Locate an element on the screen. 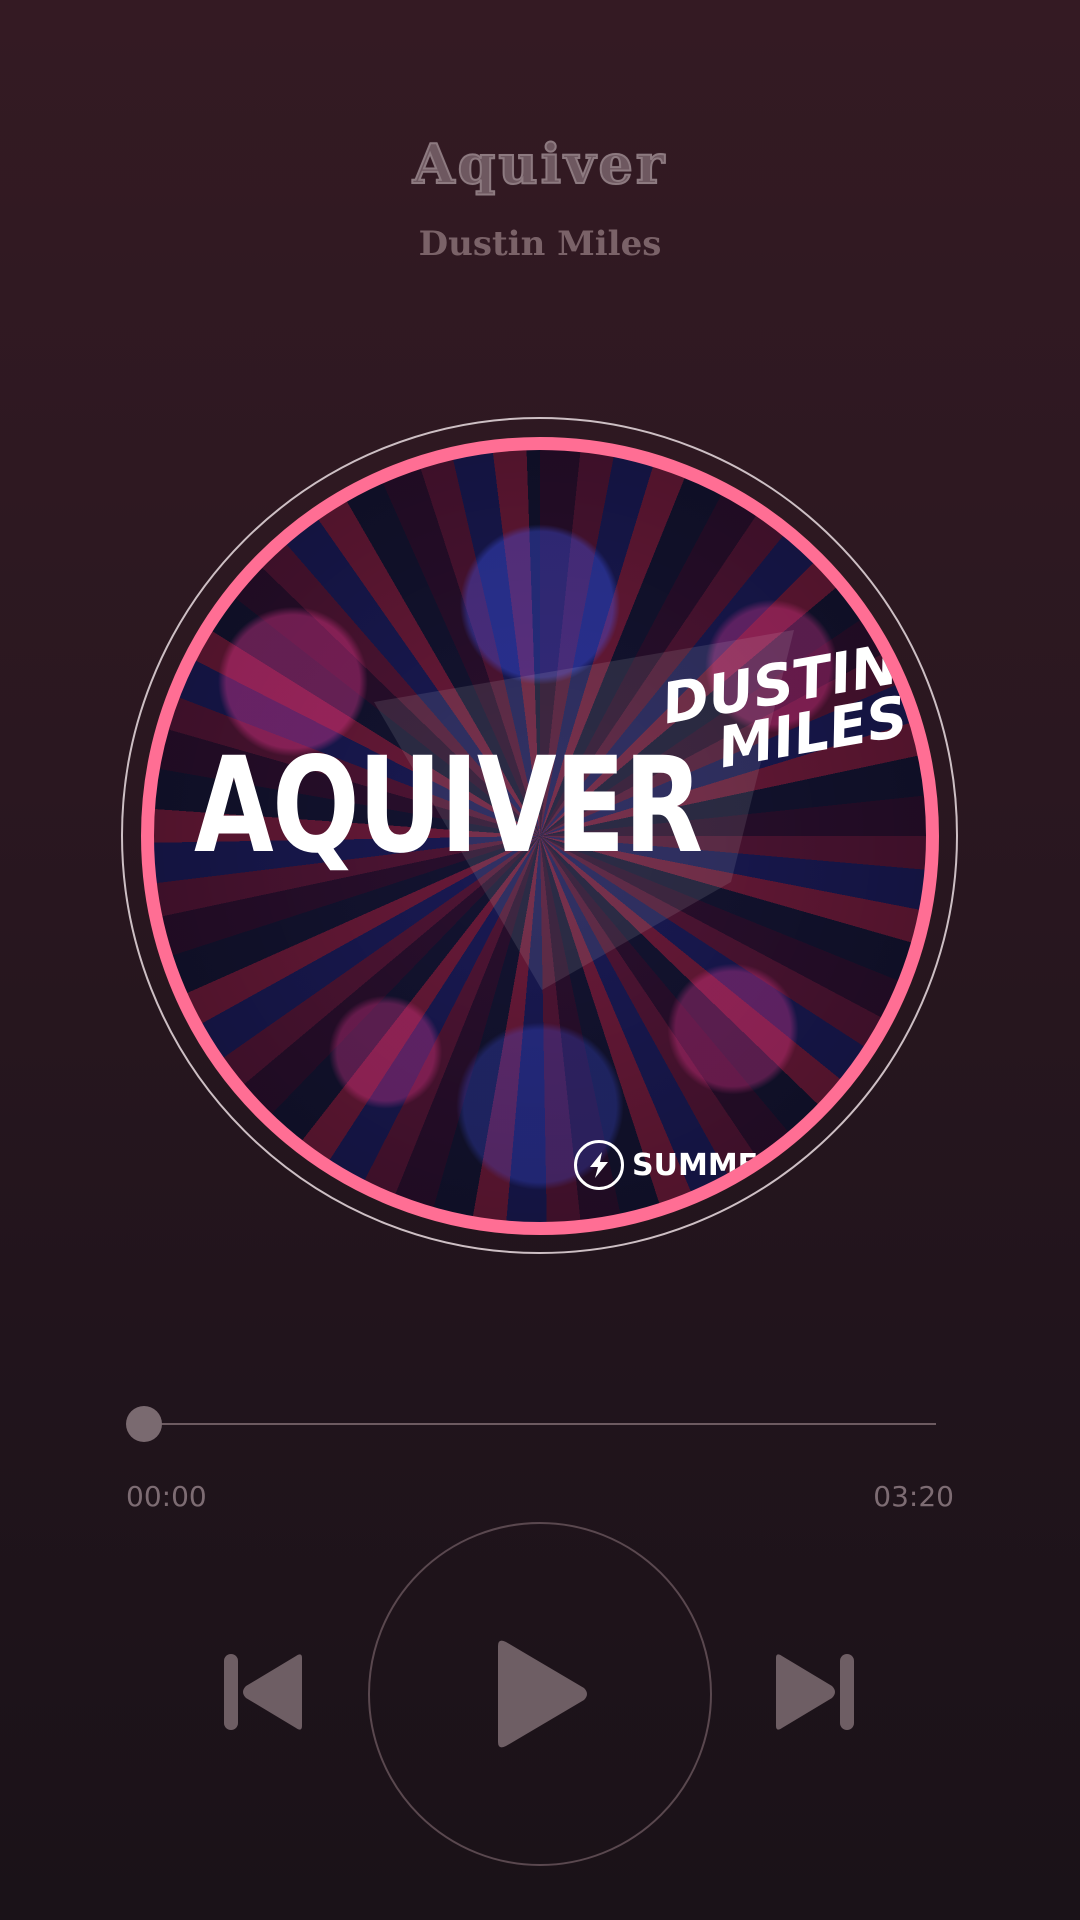 The width and height of the screenshot is (1080, 1920). play-button is located at coordinates (540, 1694).